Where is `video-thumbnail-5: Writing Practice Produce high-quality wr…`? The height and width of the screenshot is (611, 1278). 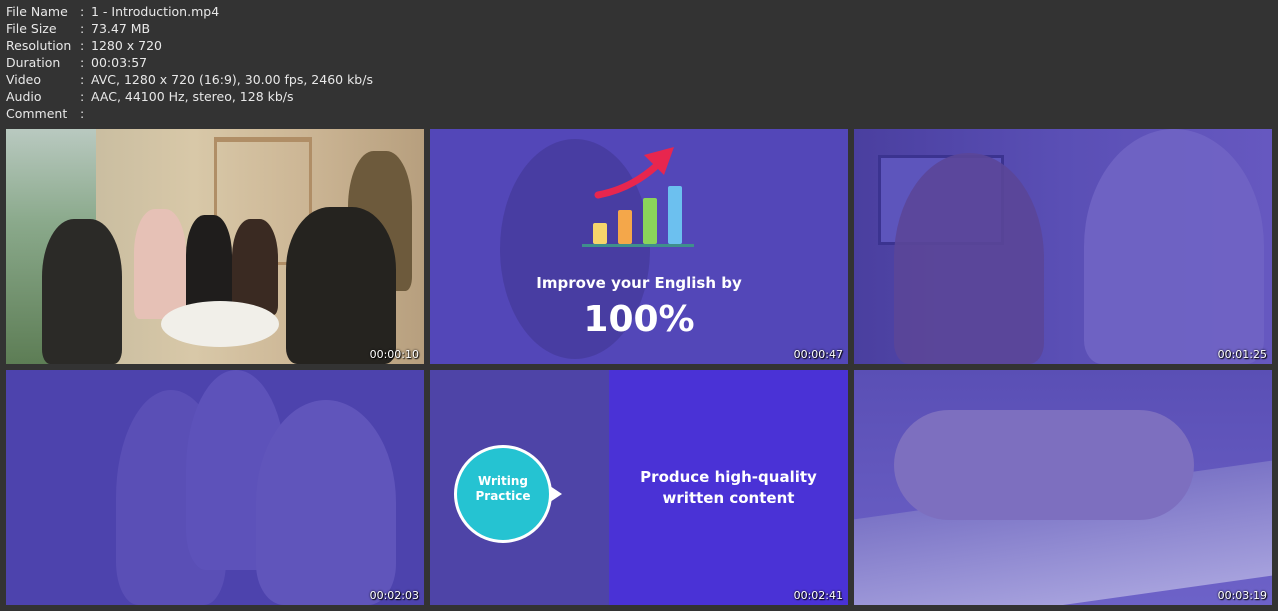
video-thumbnail-5: Writing Practice Produce high-quality wr… is located at coordinates (639, 487).